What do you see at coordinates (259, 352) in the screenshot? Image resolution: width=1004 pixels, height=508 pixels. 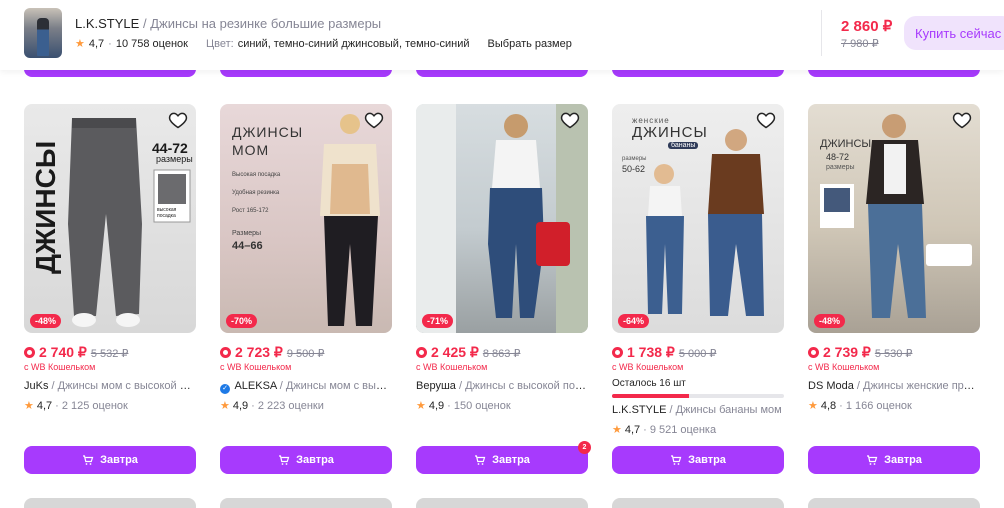 I see `price: 2 723 ₽` at bounding box center [259, 352].